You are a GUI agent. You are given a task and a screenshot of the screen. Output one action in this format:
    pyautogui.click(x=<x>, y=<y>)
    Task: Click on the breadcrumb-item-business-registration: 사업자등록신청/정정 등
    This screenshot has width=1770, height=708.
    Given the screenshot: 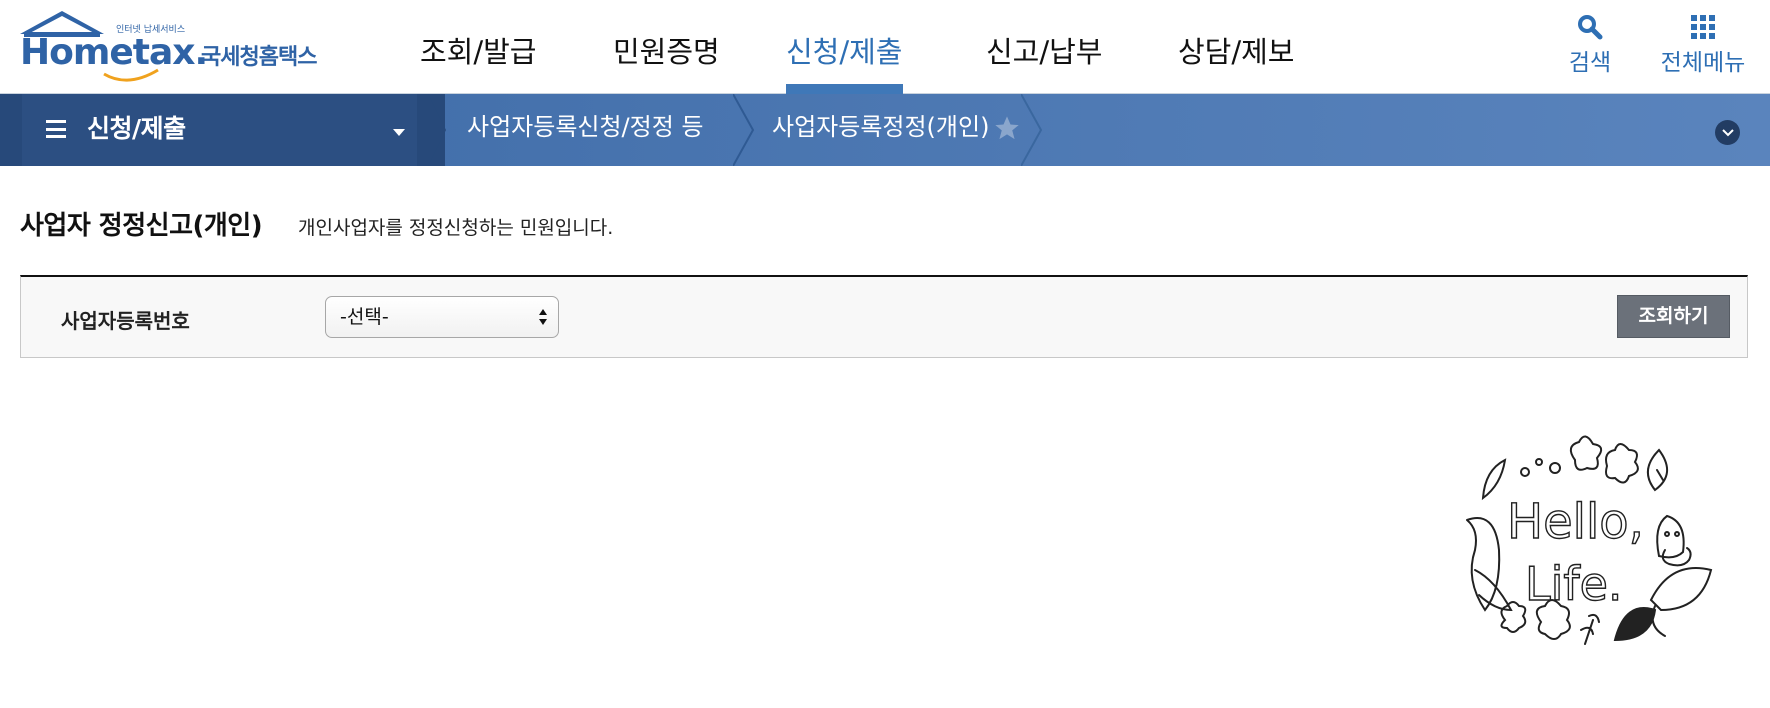 What is the action you would take?
    pyautogui.click(x=585, y=127)
    